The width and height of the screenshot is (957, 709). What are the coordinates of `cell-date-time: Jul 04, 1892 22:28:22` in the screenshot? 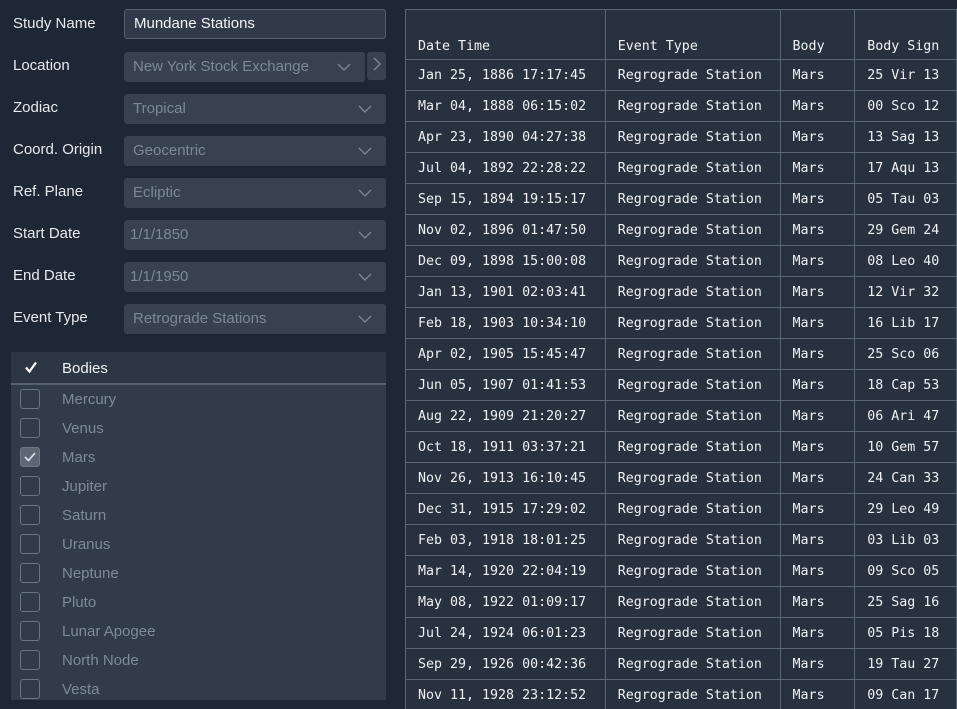 It's located at (505, 168).